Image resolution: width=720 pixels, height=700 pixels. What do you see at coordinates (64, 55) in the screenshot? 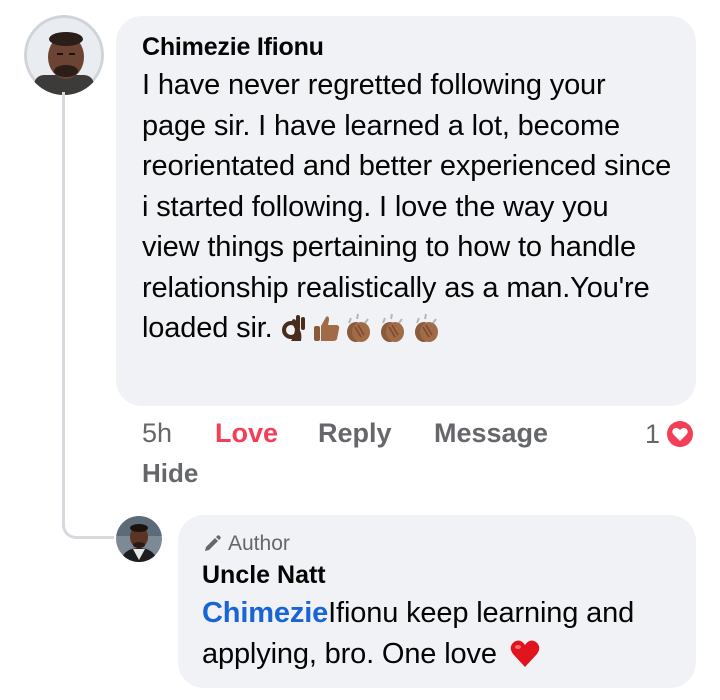
I see `avatar-chimezie` at bounding box center [64, 55].